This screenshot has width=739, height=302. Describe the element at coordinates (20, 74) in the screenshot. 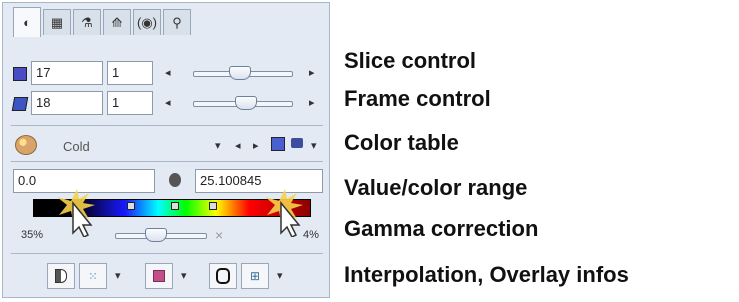

I see `slice-square-icon` at that location.